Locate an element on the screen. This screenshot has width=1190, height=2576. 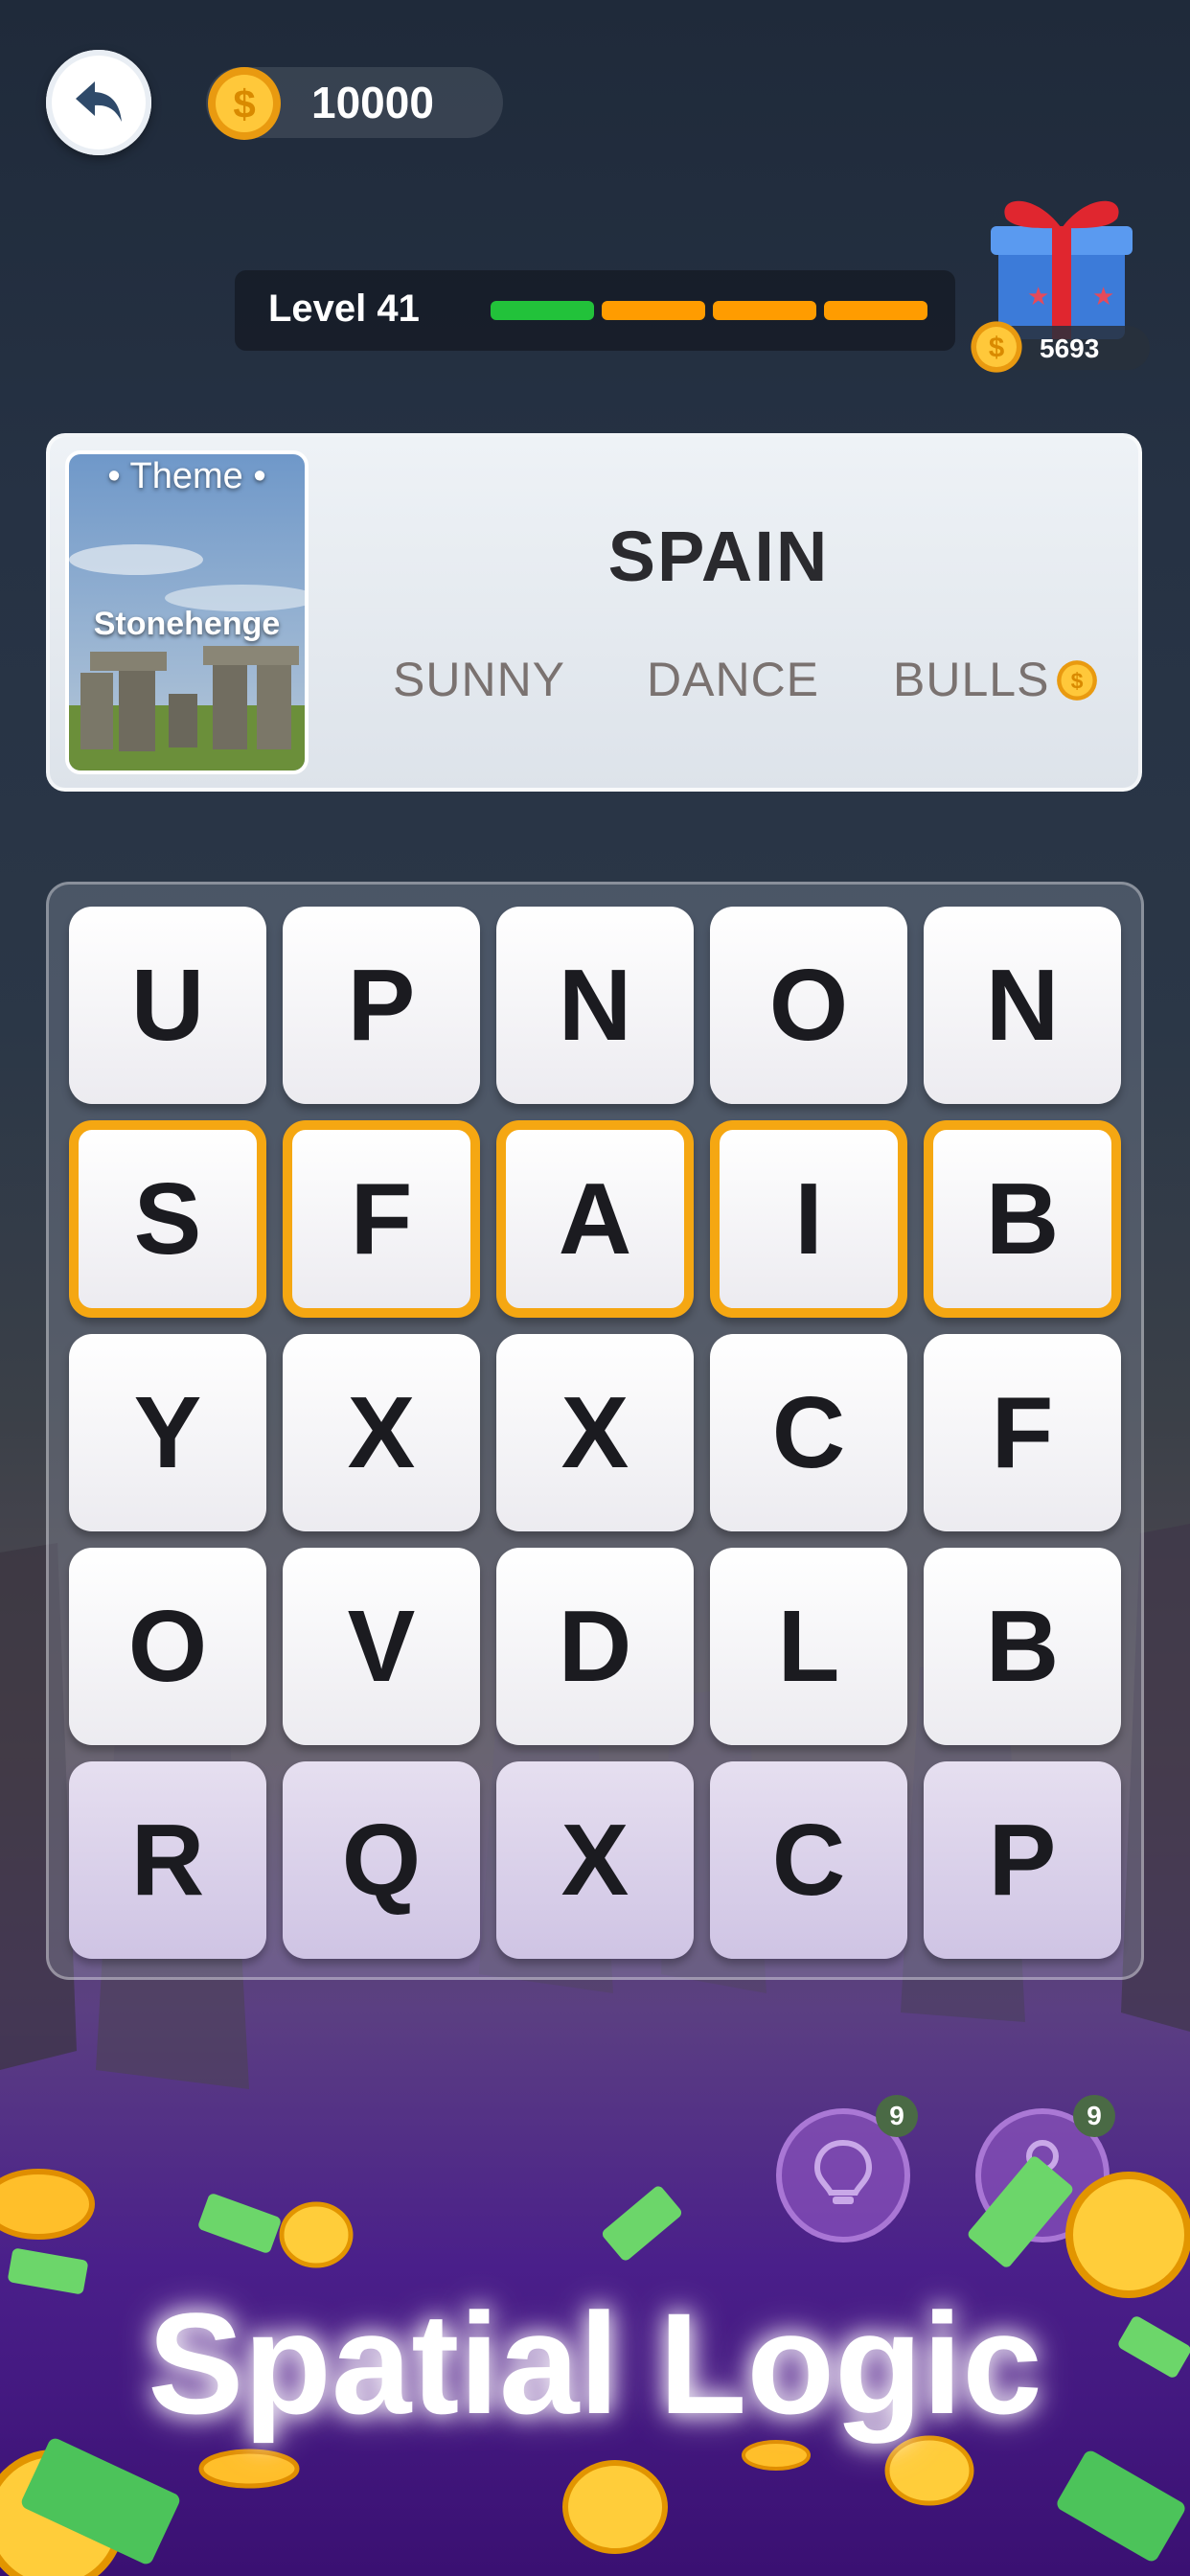
letter-tile: Y is located at coordinates (167, 1433).